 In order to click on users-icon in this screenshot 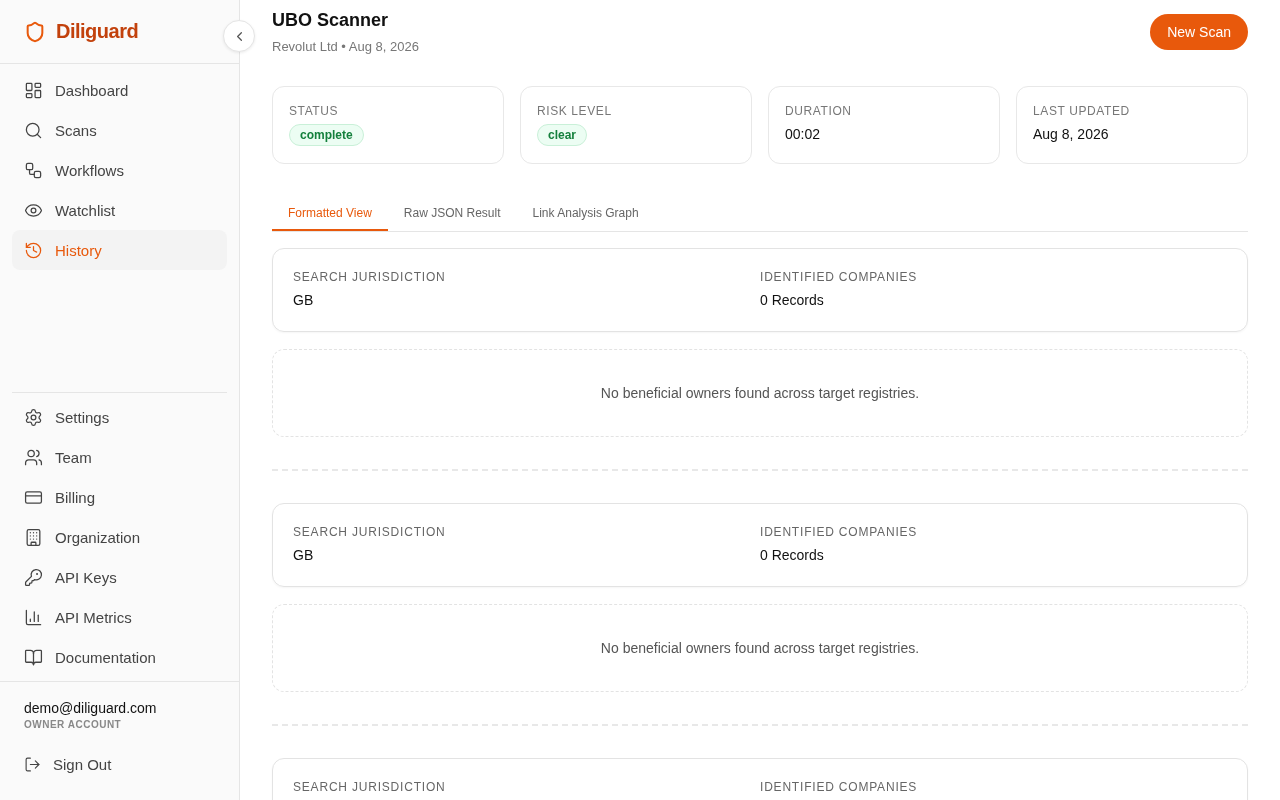, I will do `click(33, 457)`.